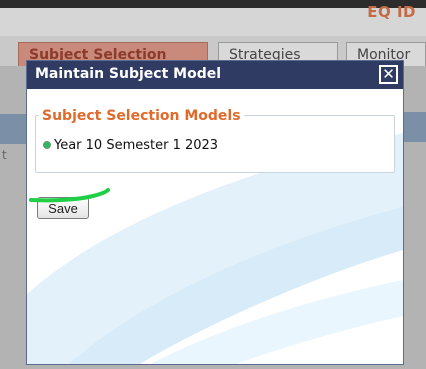 The height and width of the screenshot is (369, 426). What do you see at coordinates (14, 129) in the screenshot?
I see `background-left-panel` at bounding box center [14, 129].